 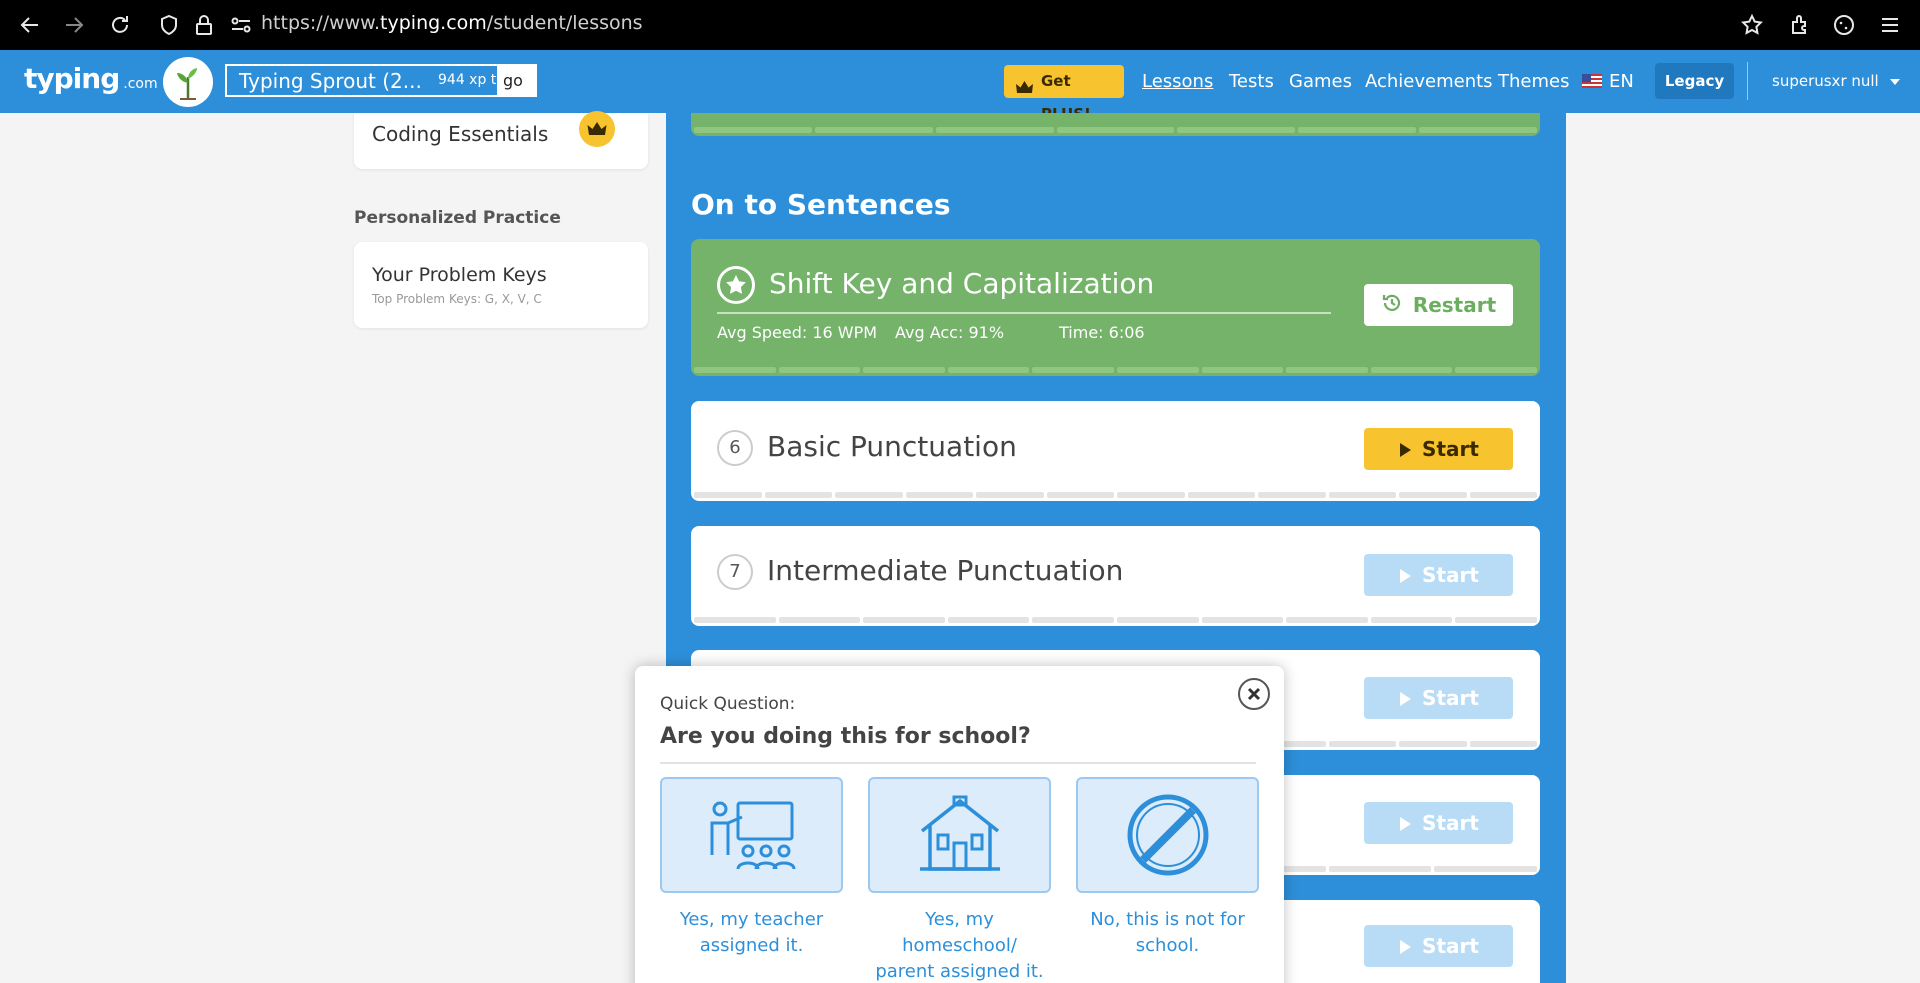 What do you see at coordinates (959, 945) in the screenshot?
I see `choice-homeschool-label: Yes, my homeschool/parent assigned it.` at bounding box center [959, 945].